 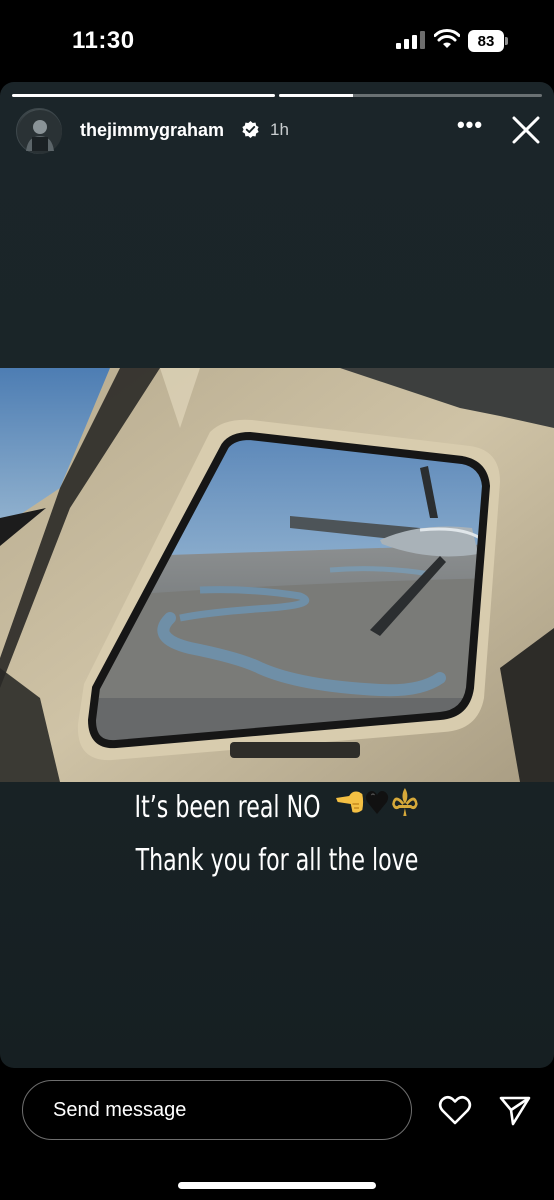 What do you see at coordinates (277, 95) in the screenshot?
I see `story-progress` at bounding box center [277, 95].